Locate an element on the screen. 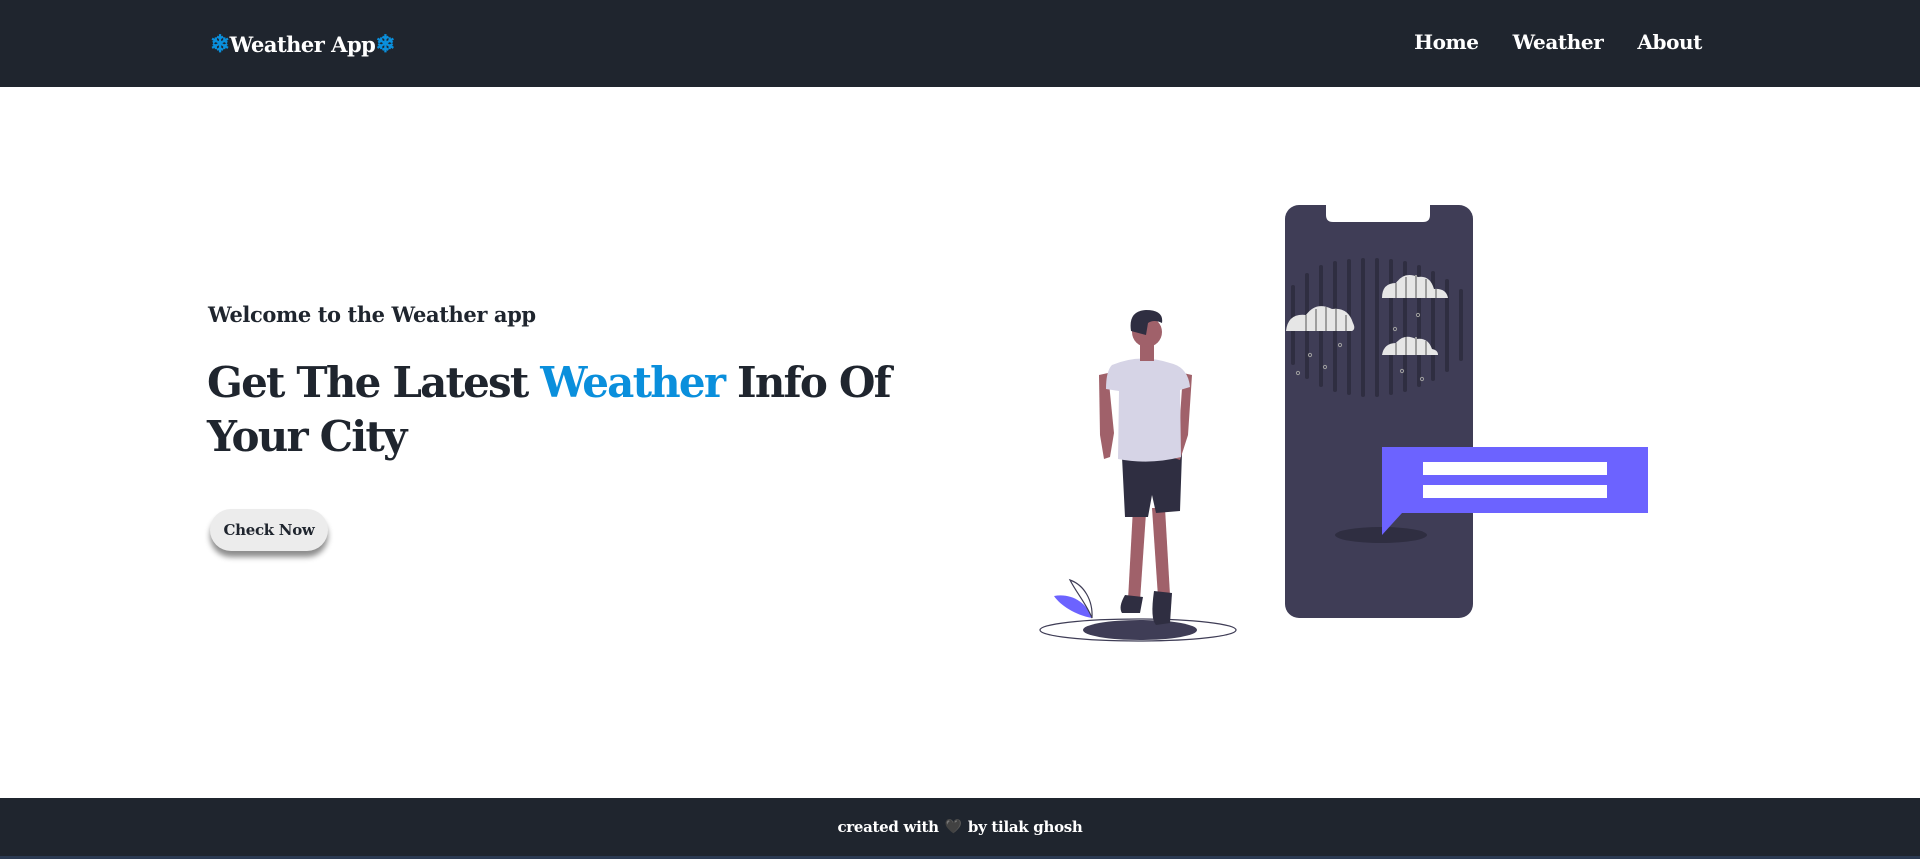 The height and width of the screenshot is (859, 1920). headline-part1: Get The Latest is located at coordinates (374, 382).